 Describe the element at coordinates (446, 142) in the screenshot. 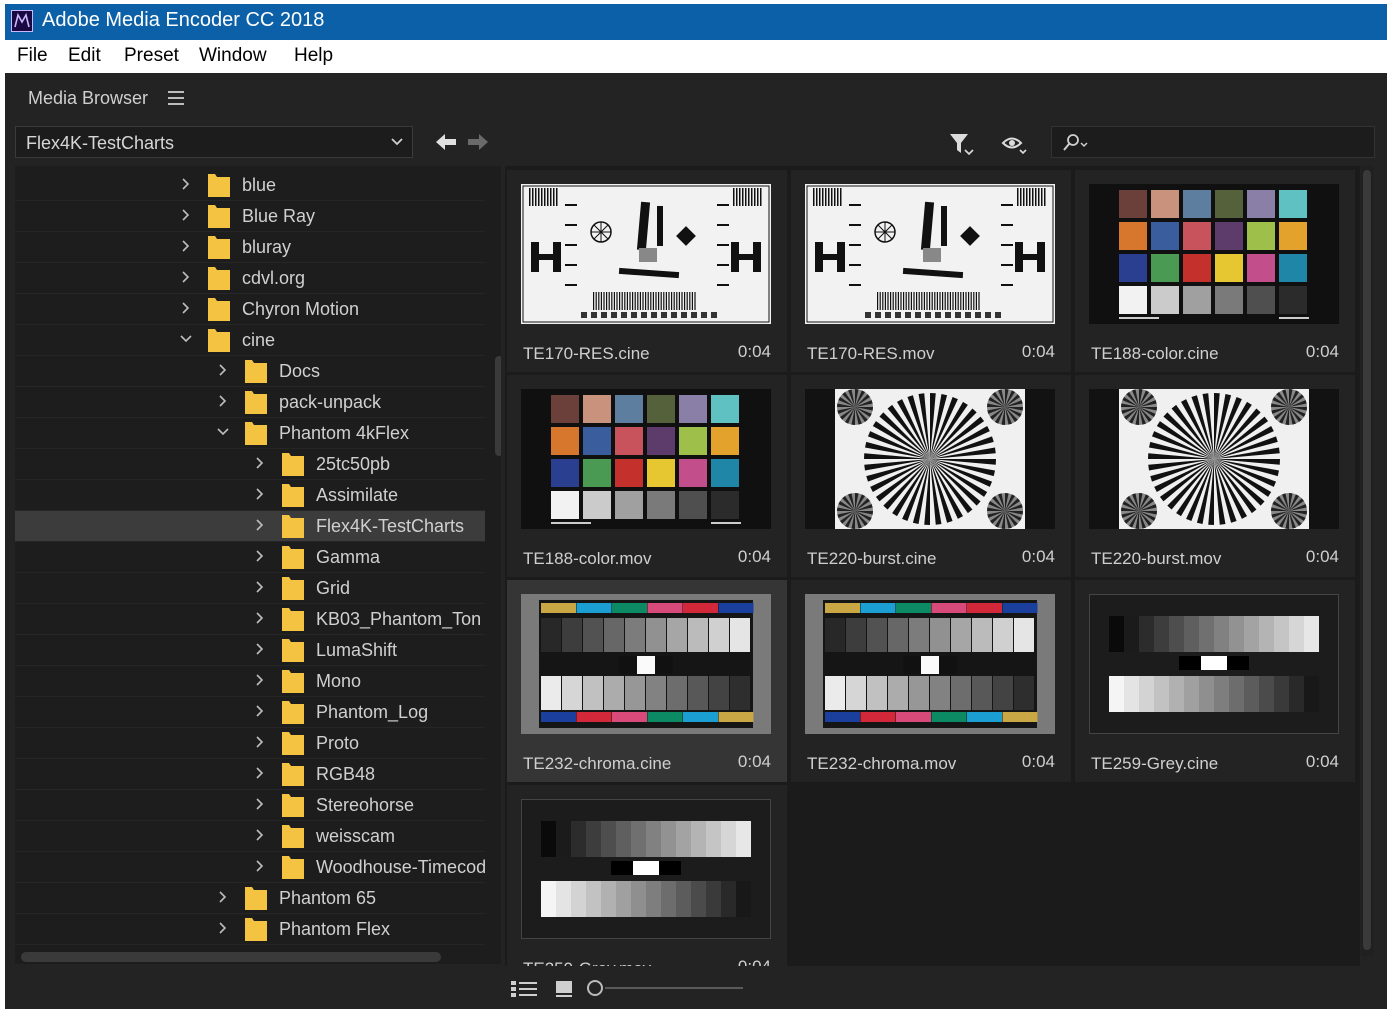

I see `back-arrow-icon` at that location.